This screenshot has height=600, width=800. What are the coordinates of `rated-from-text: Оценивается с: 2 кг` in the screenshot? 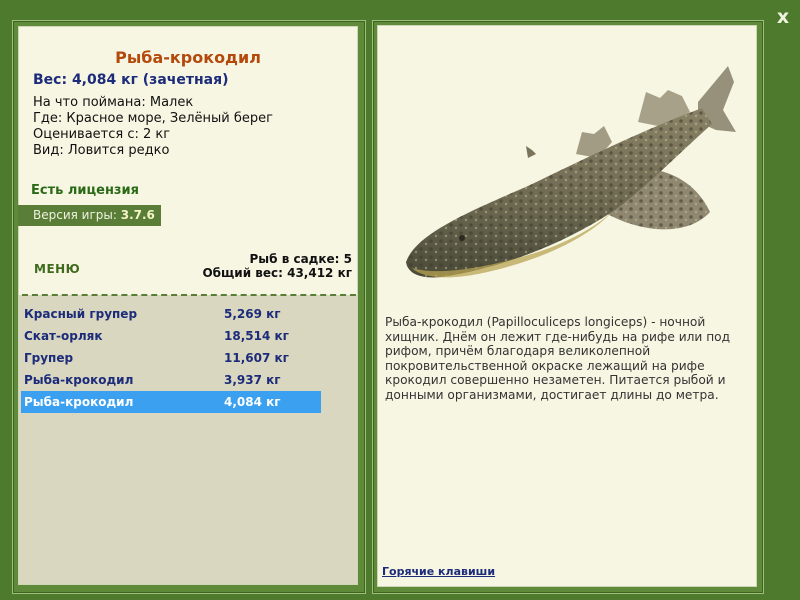 It's located at (102, 134).